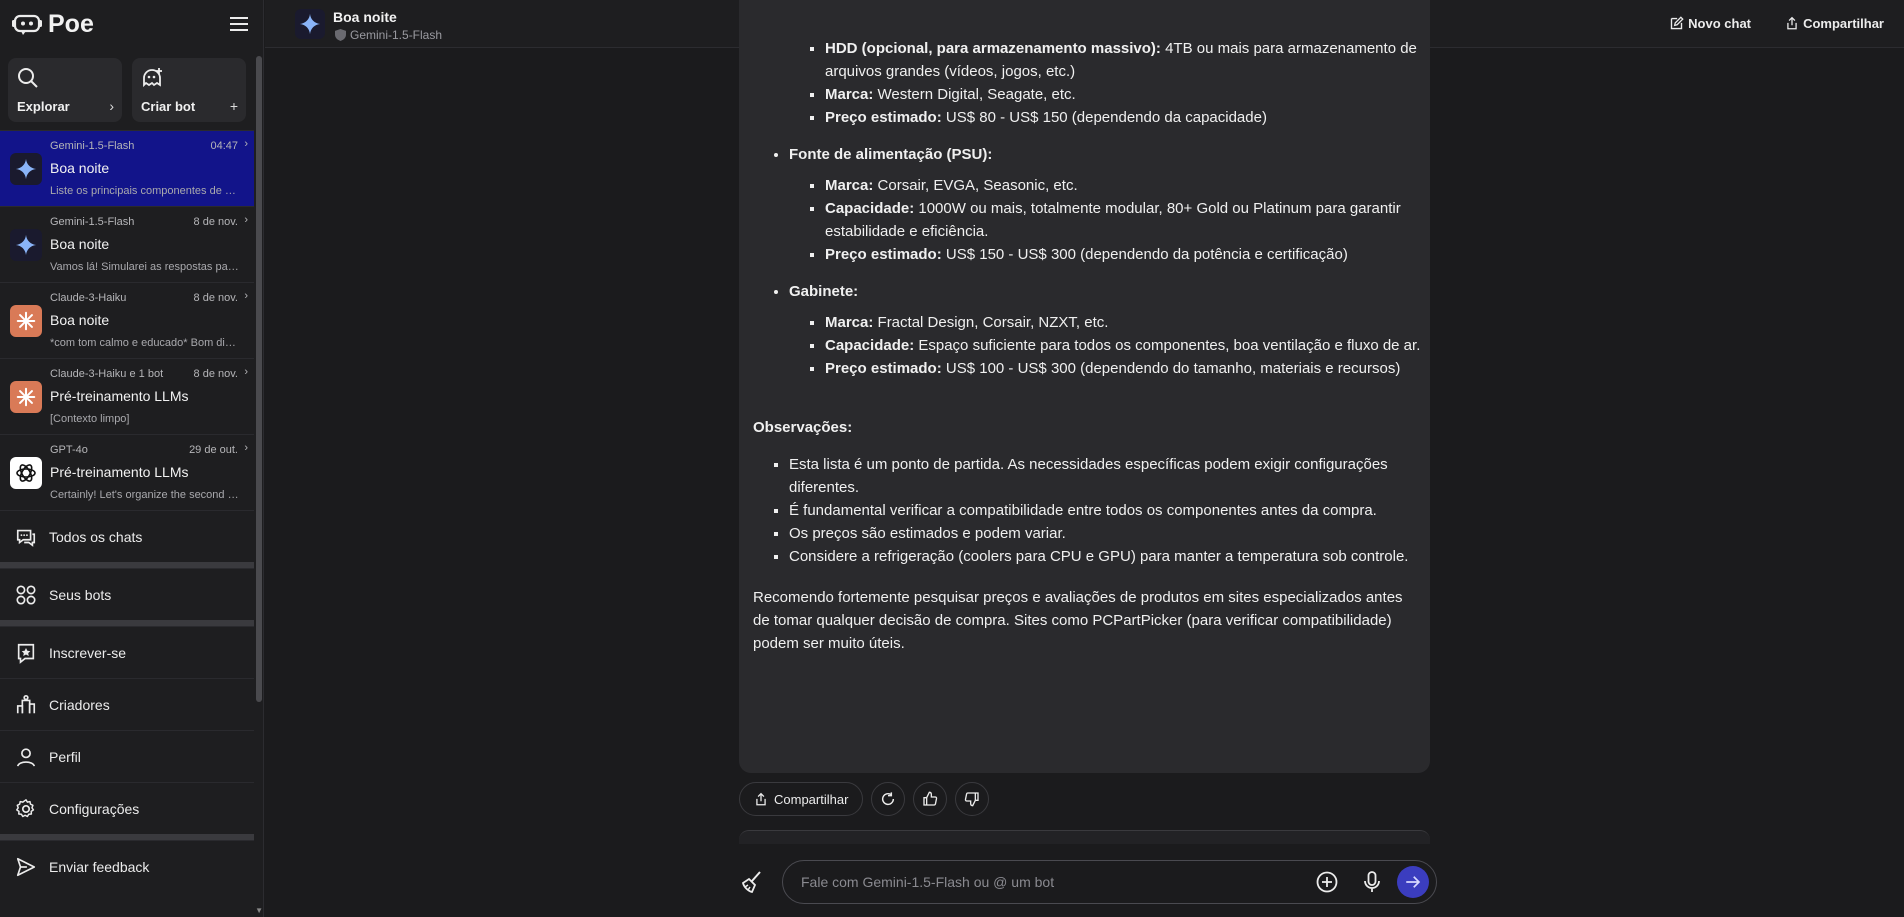 The width and height of the screenshot is (1904, 917). Describe the element at coordinates (991, 322) in the screenshot. I see `item-text: Fractal Design, Corsair, NZXT, etc.` at that location.